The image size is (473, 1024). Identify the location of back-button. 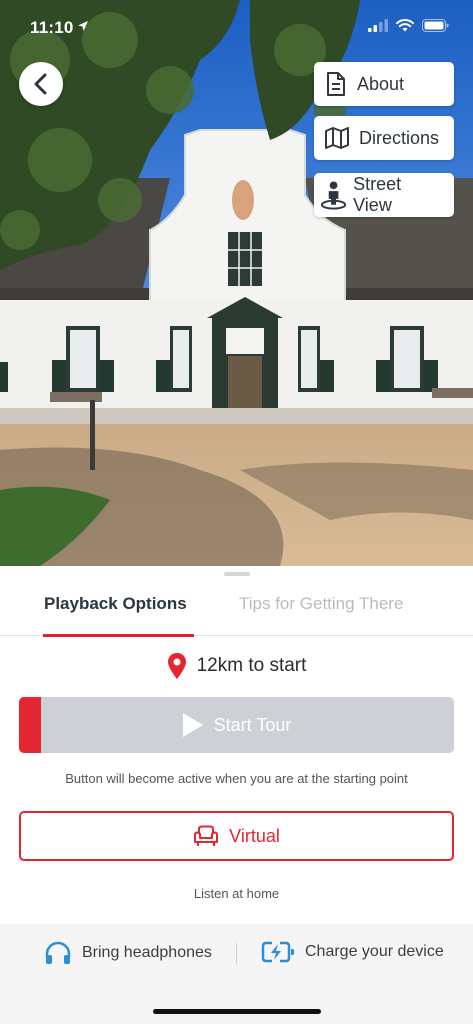
(41, 84).